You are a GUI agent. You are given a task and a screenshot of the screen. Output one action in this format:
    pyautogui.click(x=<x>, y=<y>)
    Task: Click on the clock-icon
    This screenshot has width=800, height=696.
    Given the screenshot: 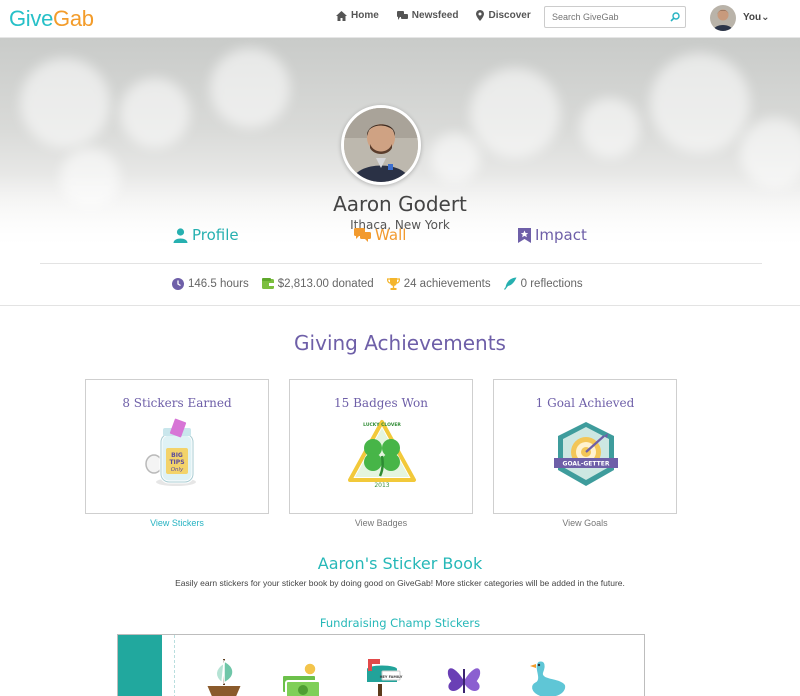 What is the action you would take?
    pyautogui.click(x=178, y=283)
    